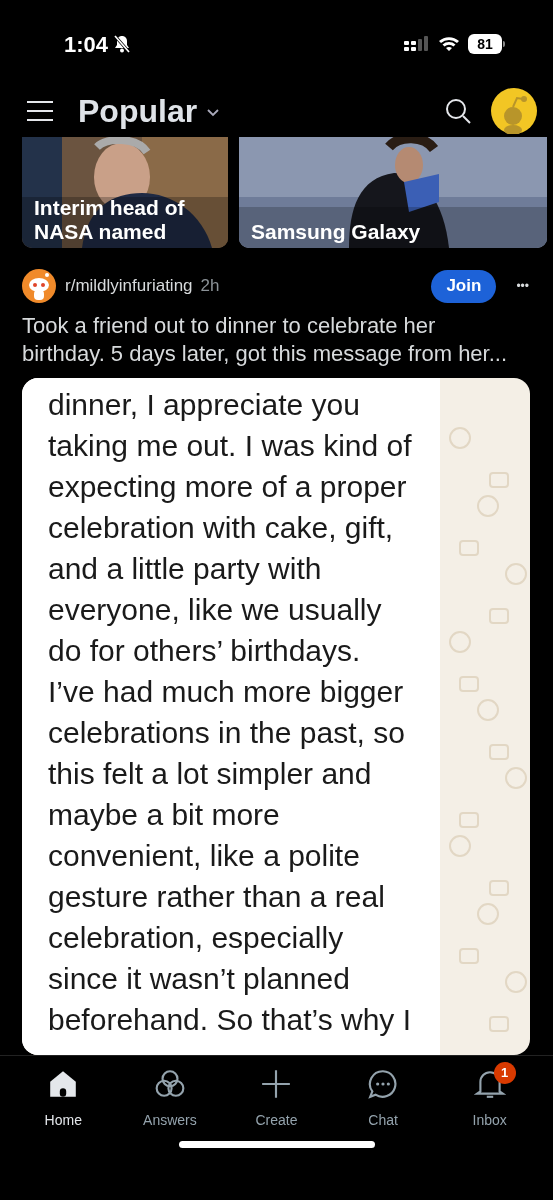 The height and width of the screenshot is (1200, 553). I want to click on circles-icon, so click(169, 1084).